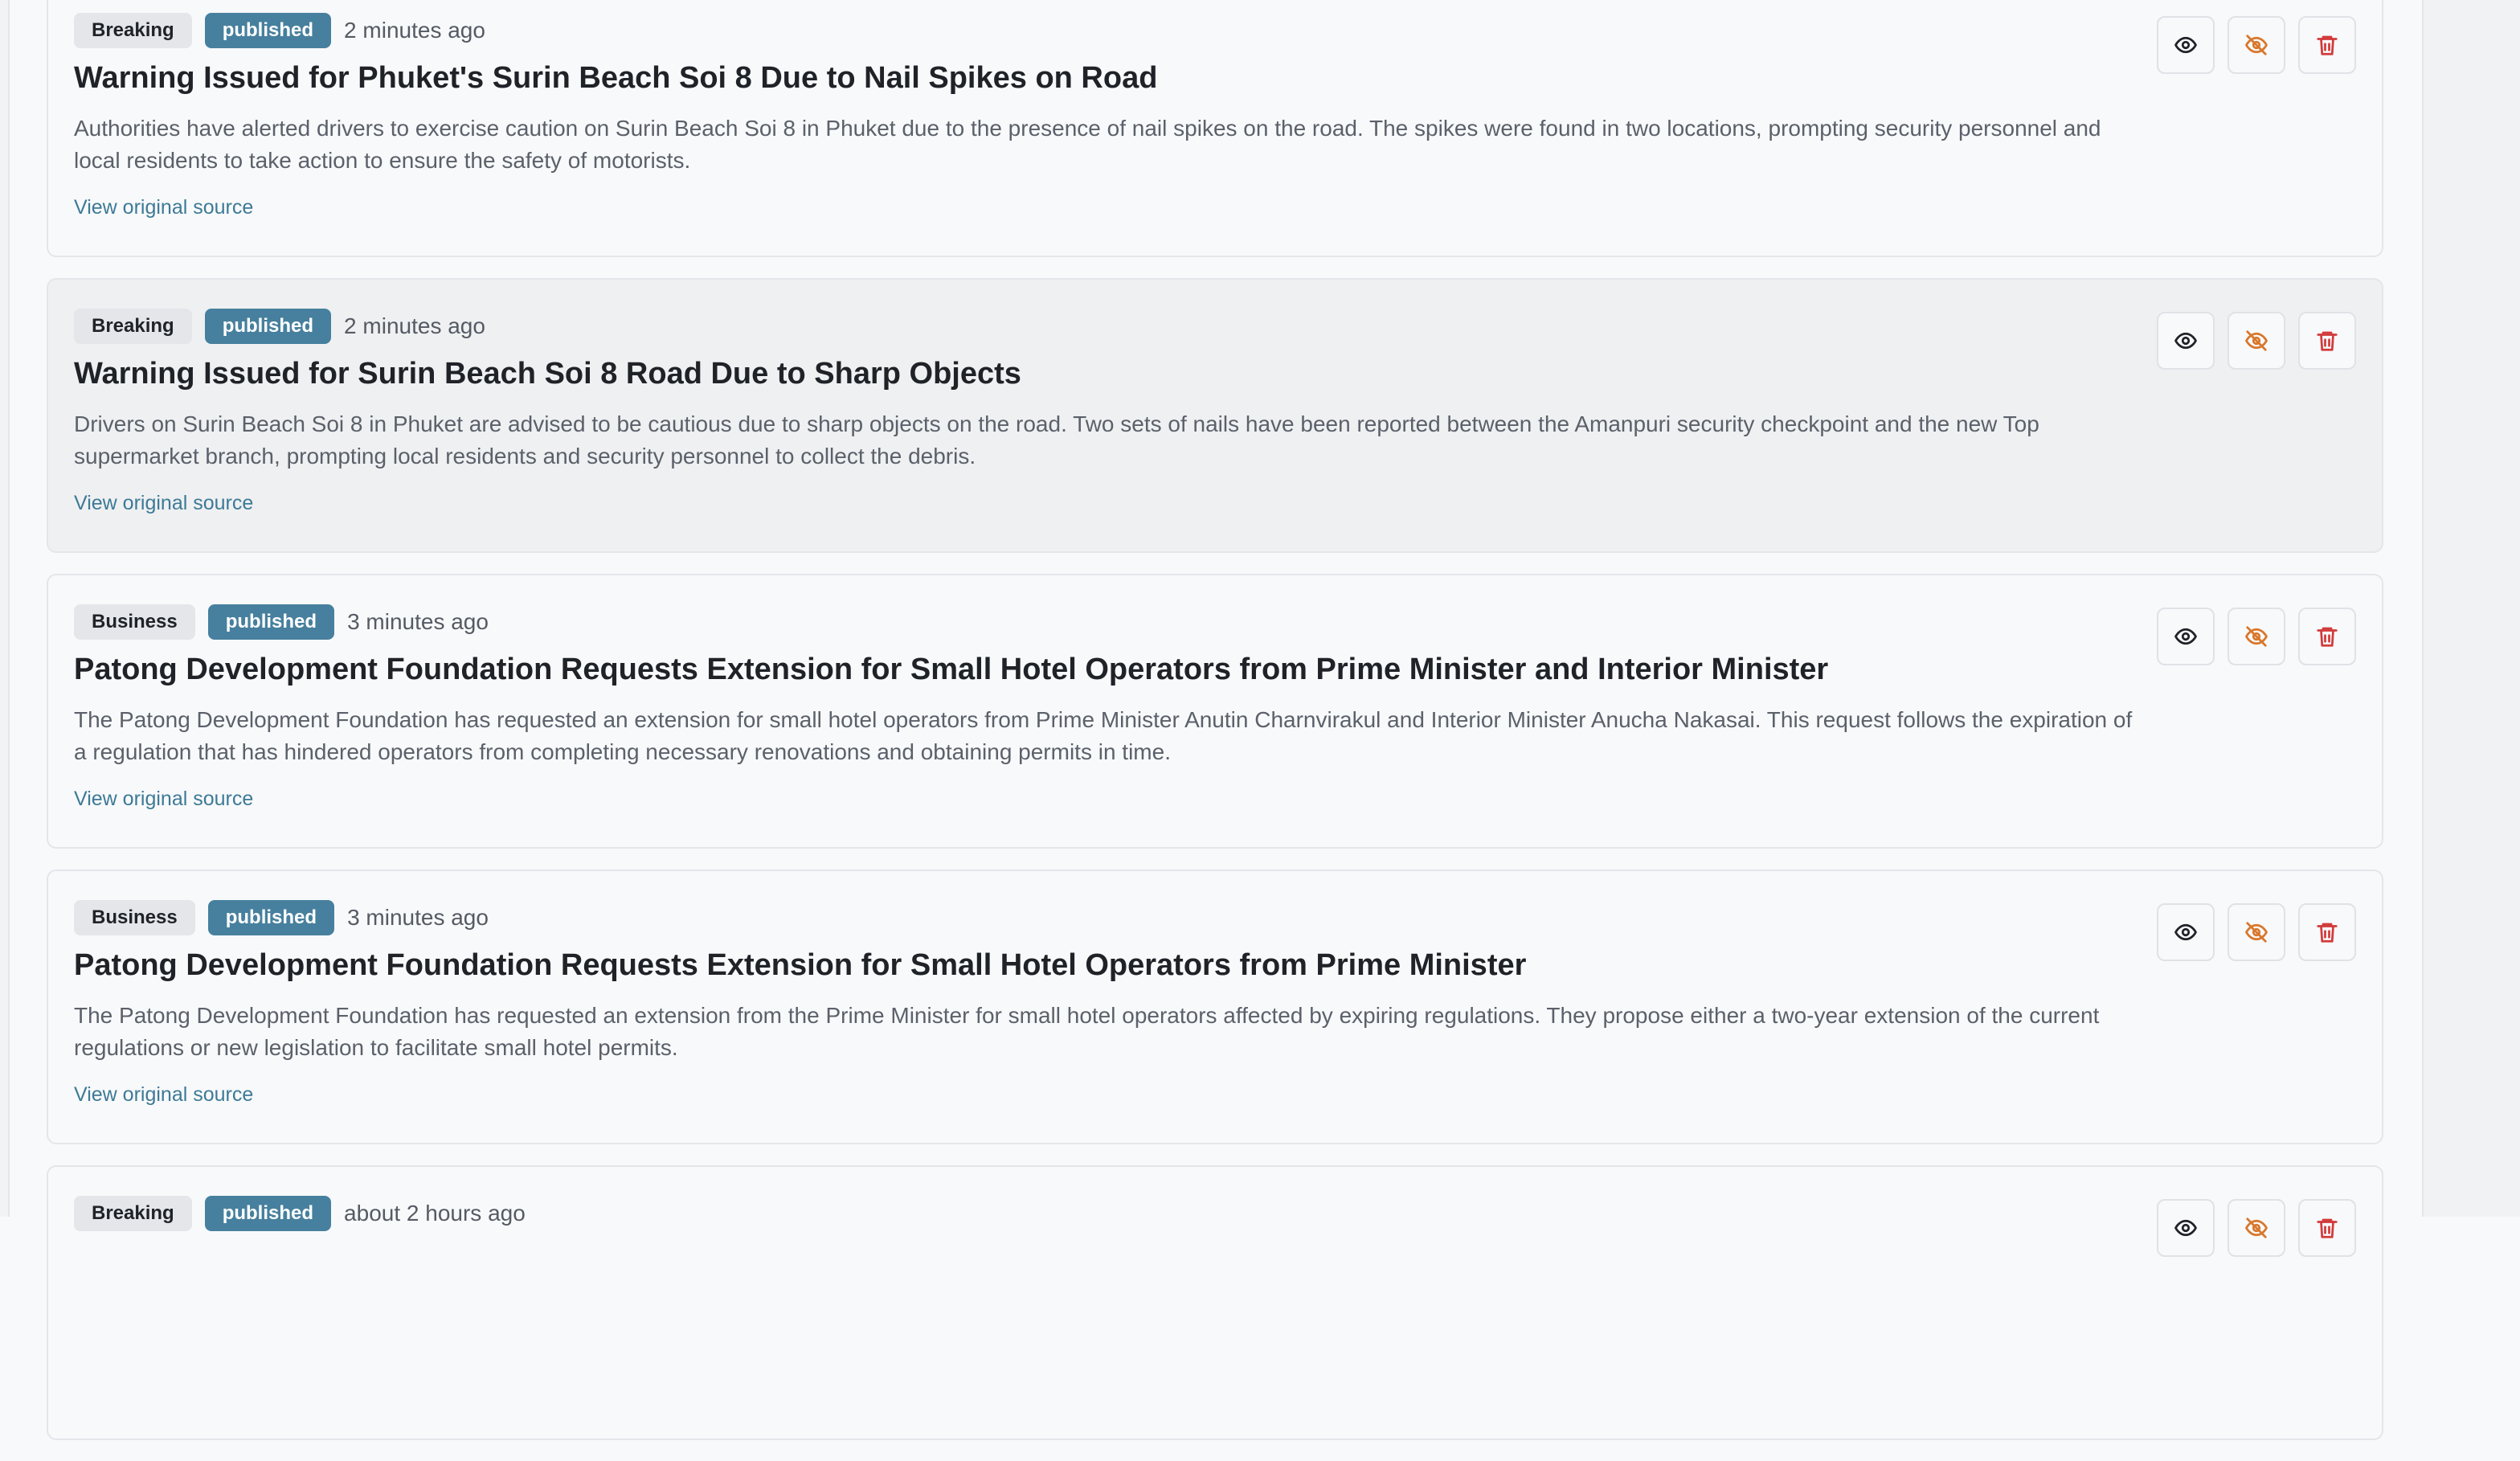 The height and width of the screenshot is (1461, 2520). Describe the element at coordinates (2471, 608) in the screenshot. I see `right-gutter` at that location.